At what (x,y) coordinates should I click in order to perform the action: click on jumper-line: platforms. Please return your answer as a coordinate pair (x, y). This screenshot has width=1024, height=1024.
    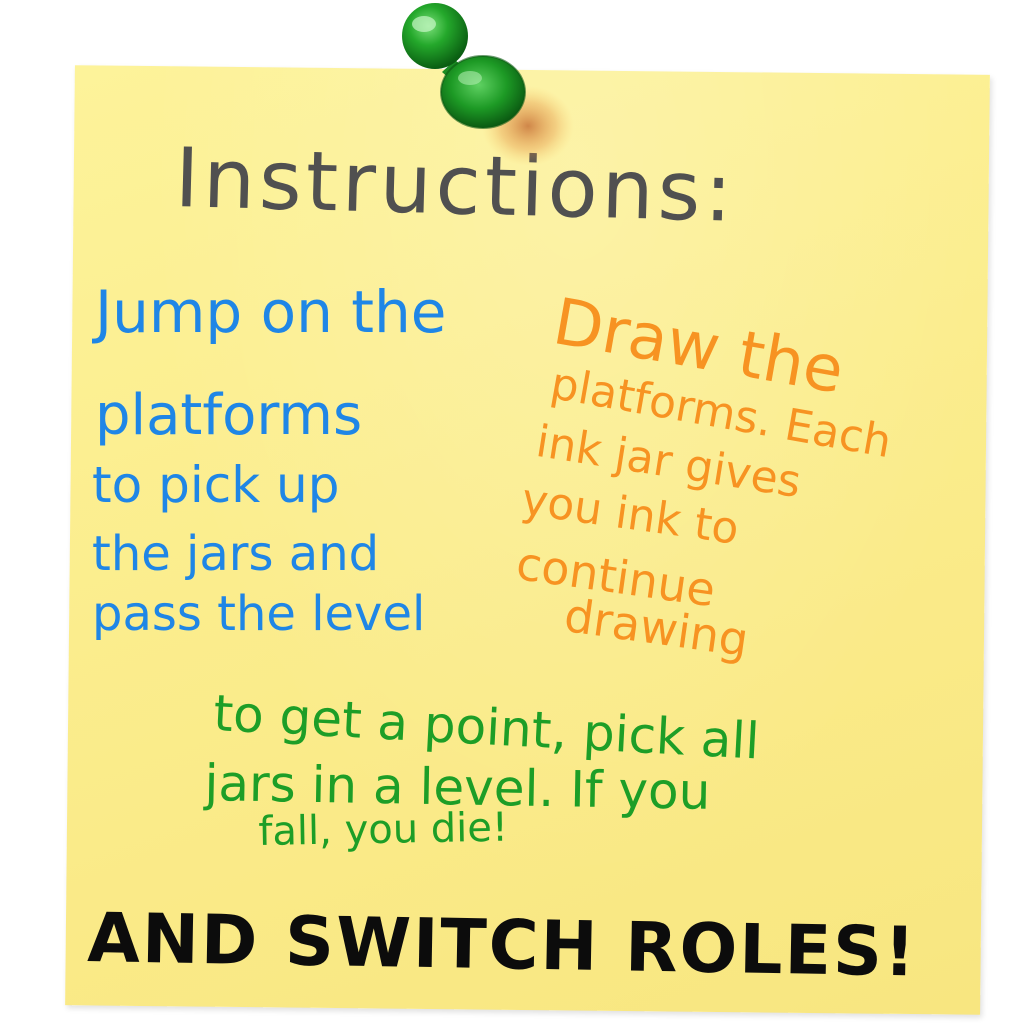
    Looking at the image, I should click on (229, 415).